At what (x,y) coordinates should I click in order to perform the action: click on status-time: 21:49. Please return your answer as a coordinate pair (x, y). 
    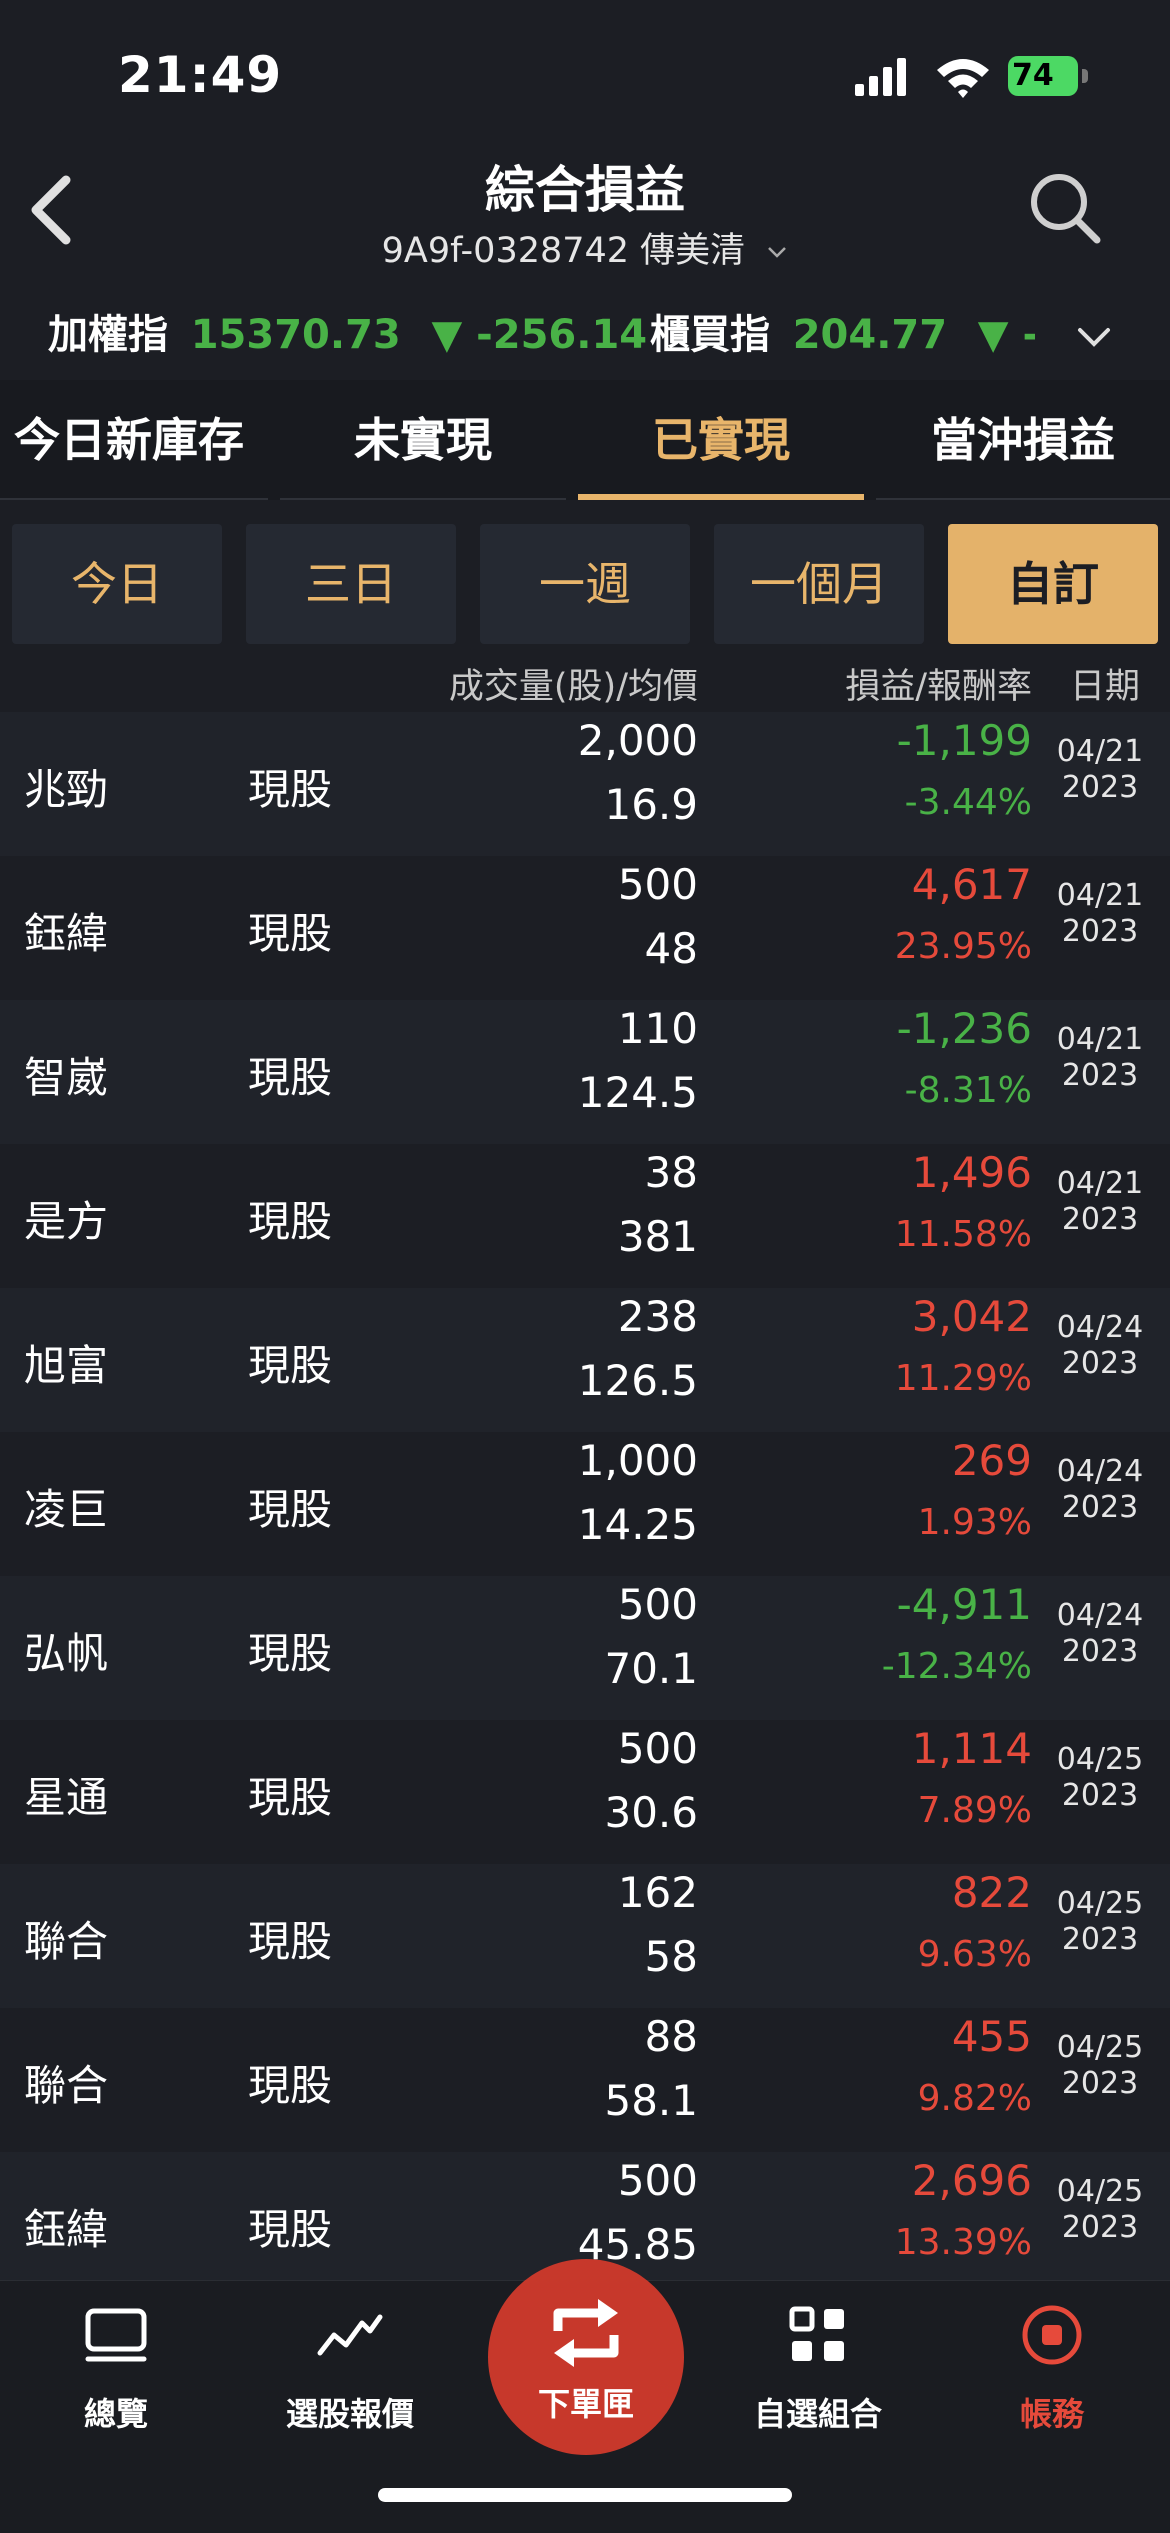
    Looking at the image, I should click on (200, 75).